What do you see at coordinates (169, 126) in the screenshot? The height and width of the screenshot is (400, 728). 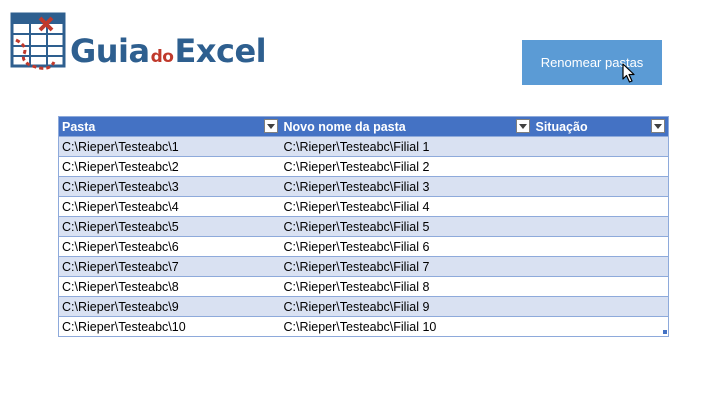 I see `column-header-pasta: Pasta` at bounding box center [169, 126].